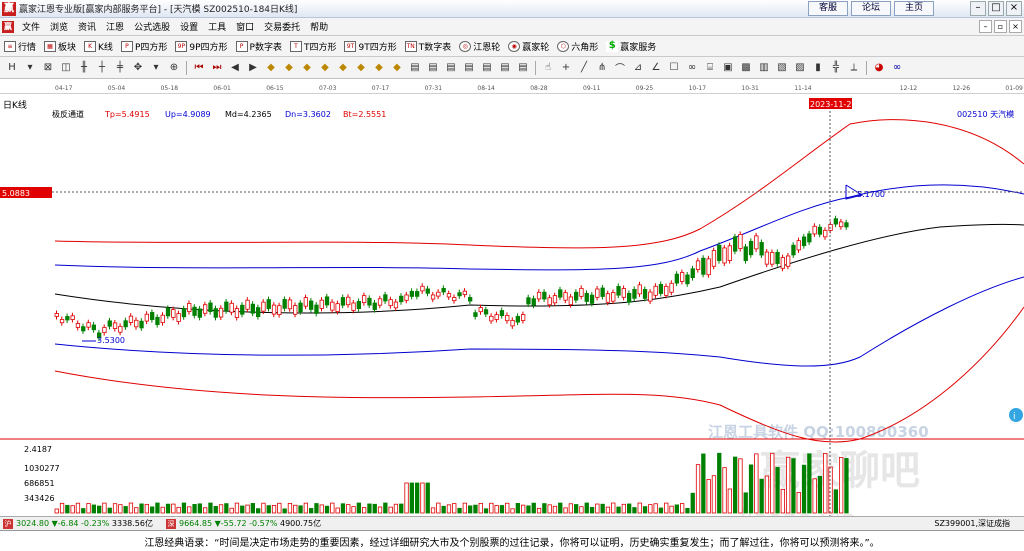 The image size is (1024, 551). What do you see at coordinates (871, 8) in the screenshot?
I see `forum-link: 论坛` at bounding box center [871, 8].